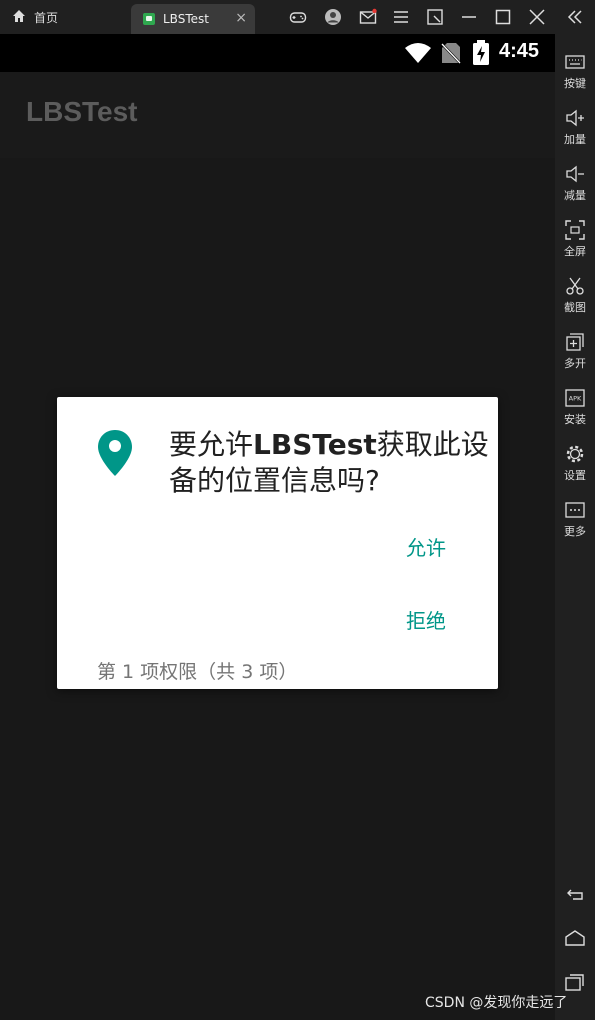  I want to click on scissors-icon, so click(575, 286).